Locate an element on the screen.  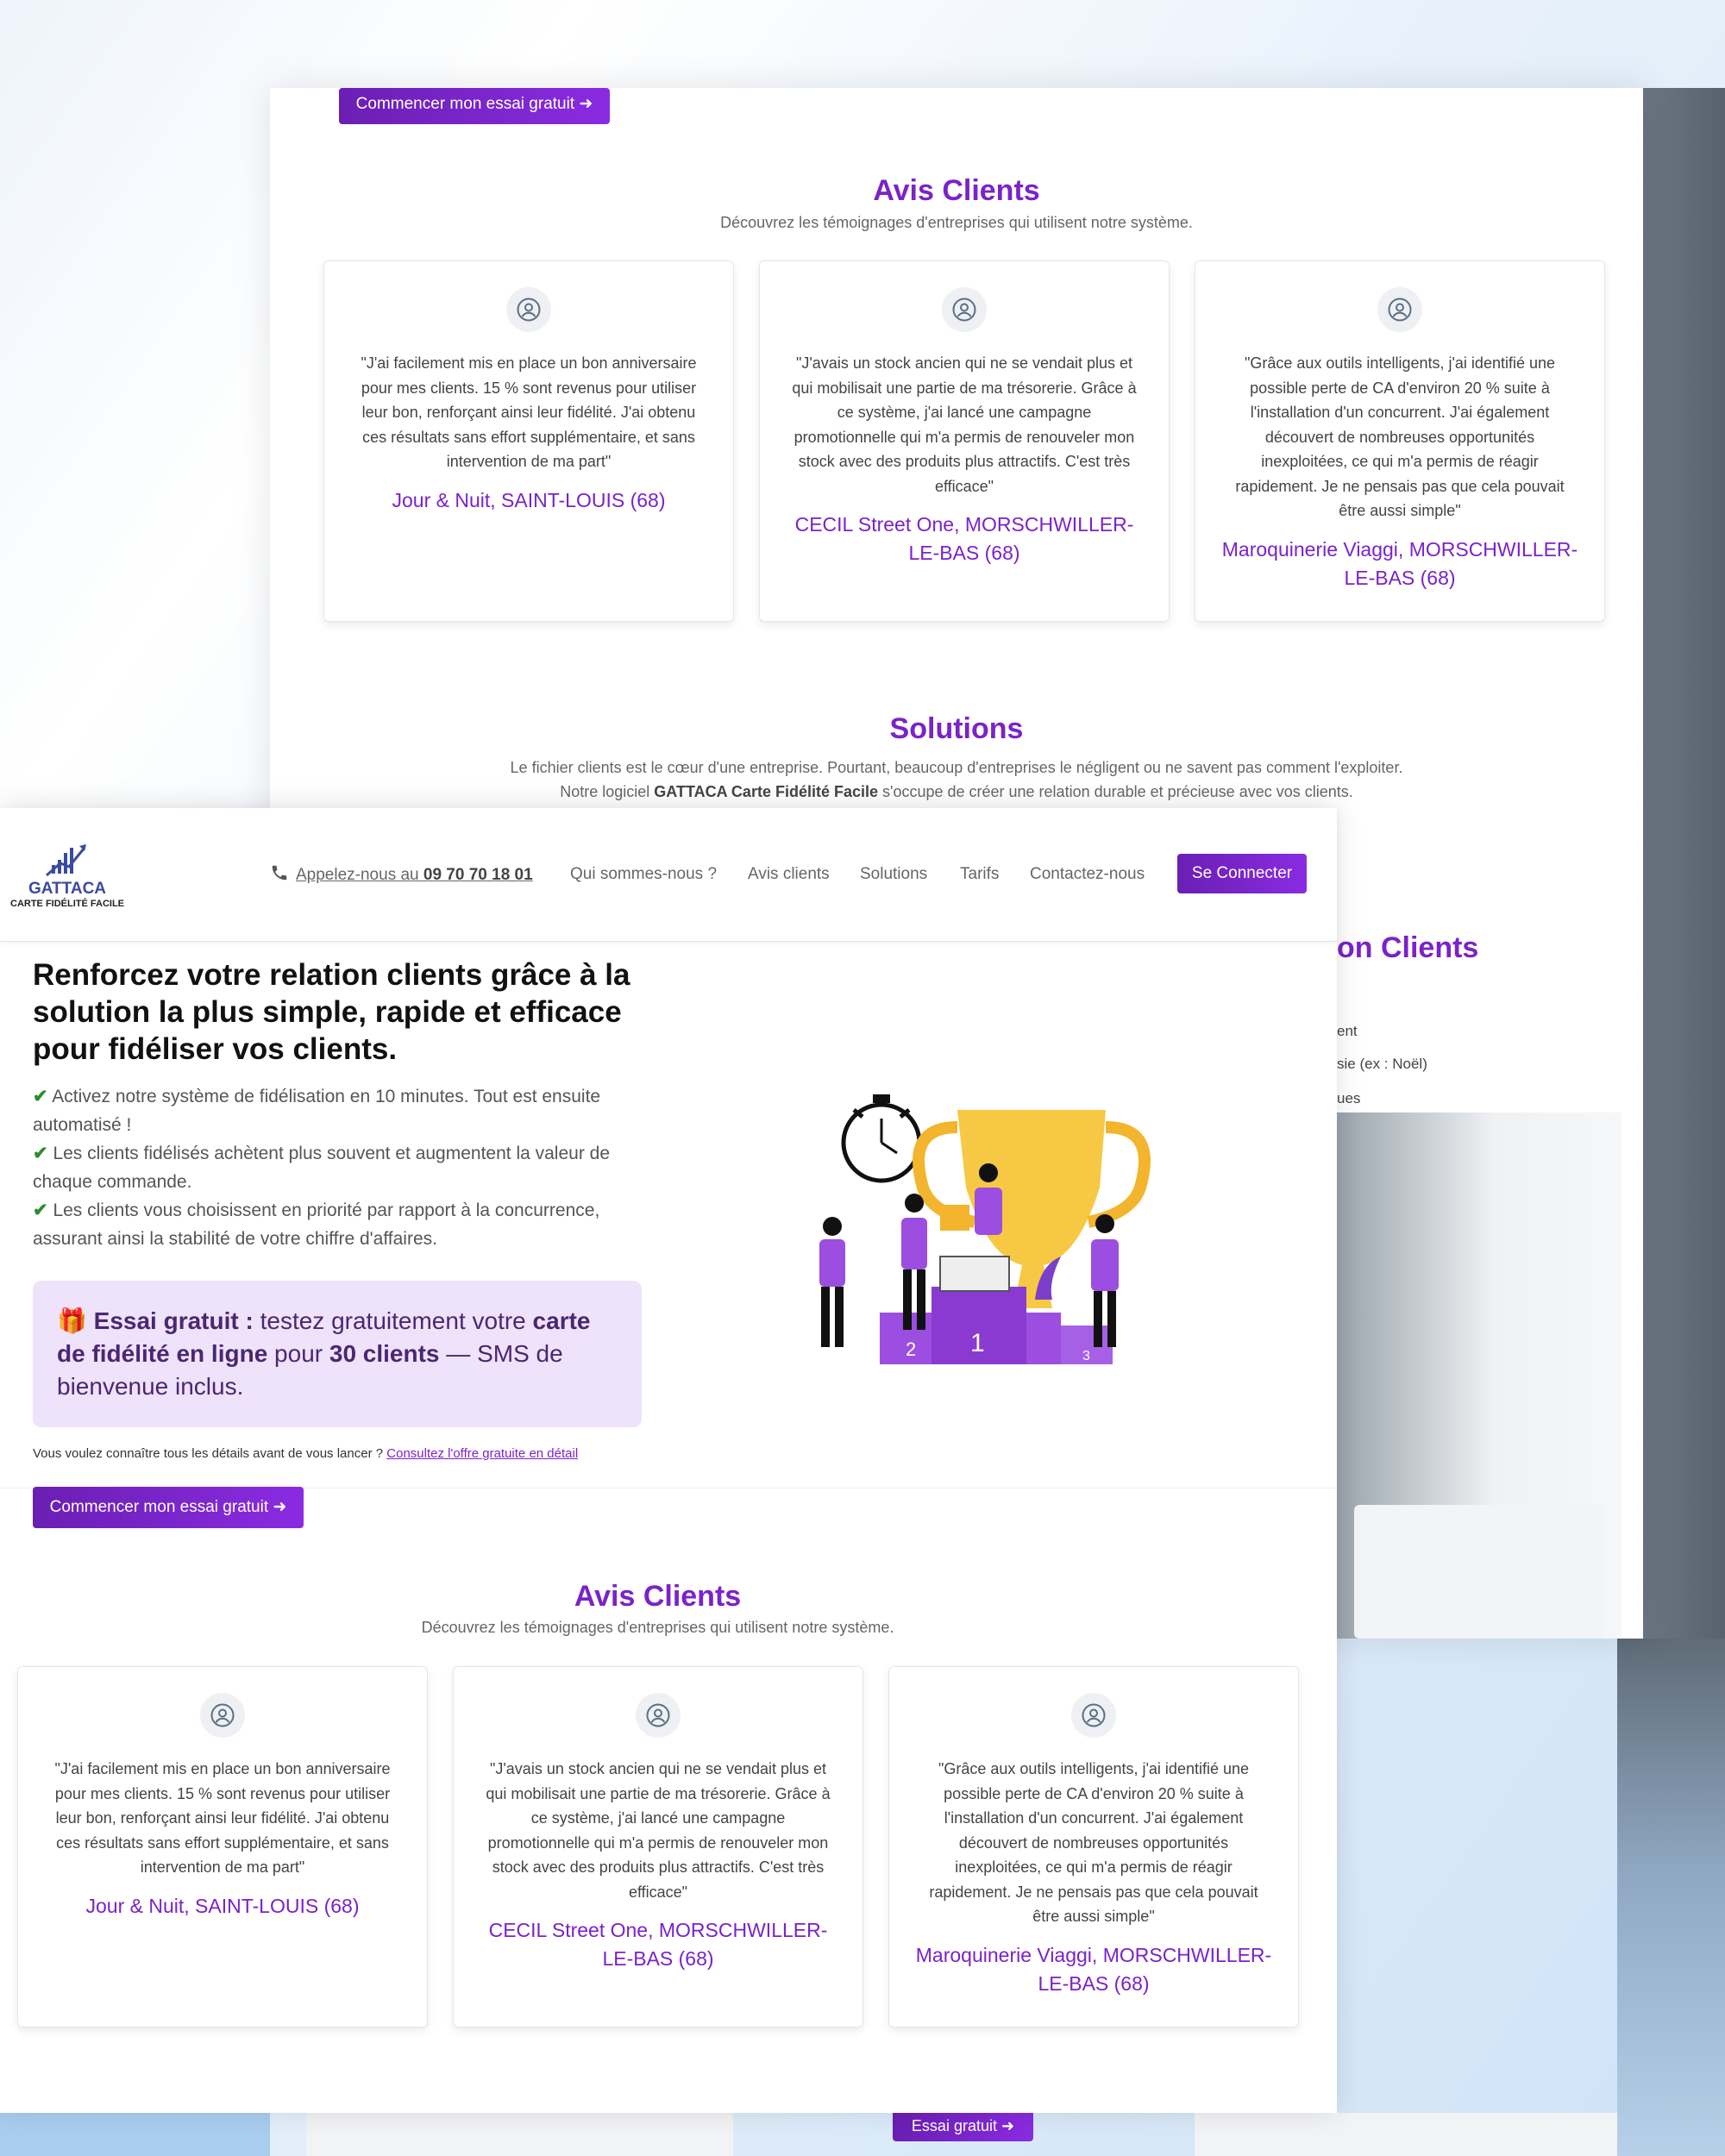
gift-icon: 🎁 is located at coordinates (72, 1320).